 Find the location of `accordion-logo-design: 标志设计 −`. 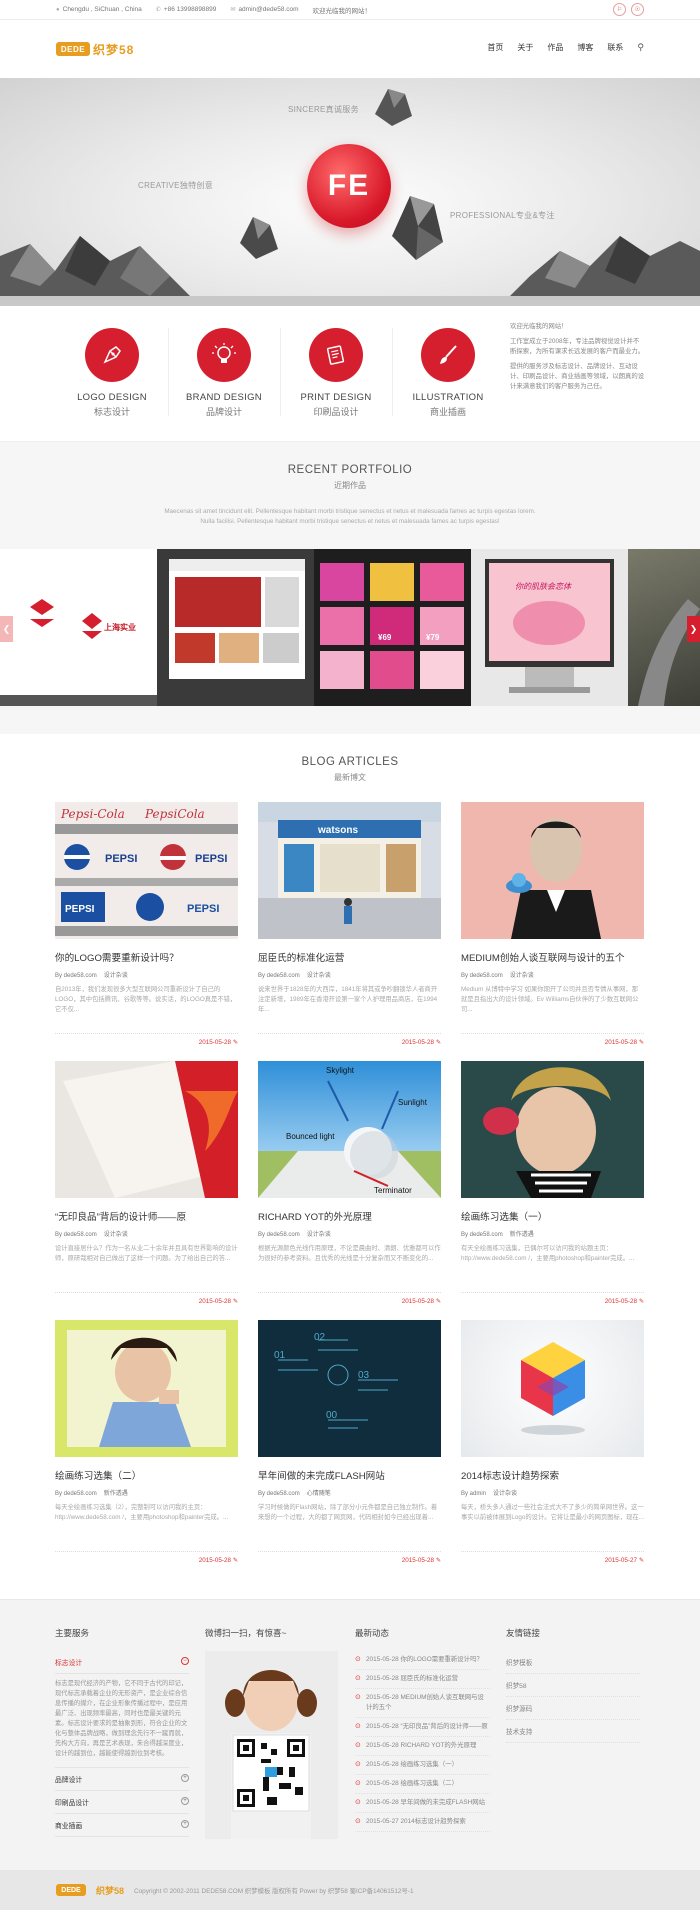

accordion-logo-design: 标志设计 − is located at coordinates (122, 1662).